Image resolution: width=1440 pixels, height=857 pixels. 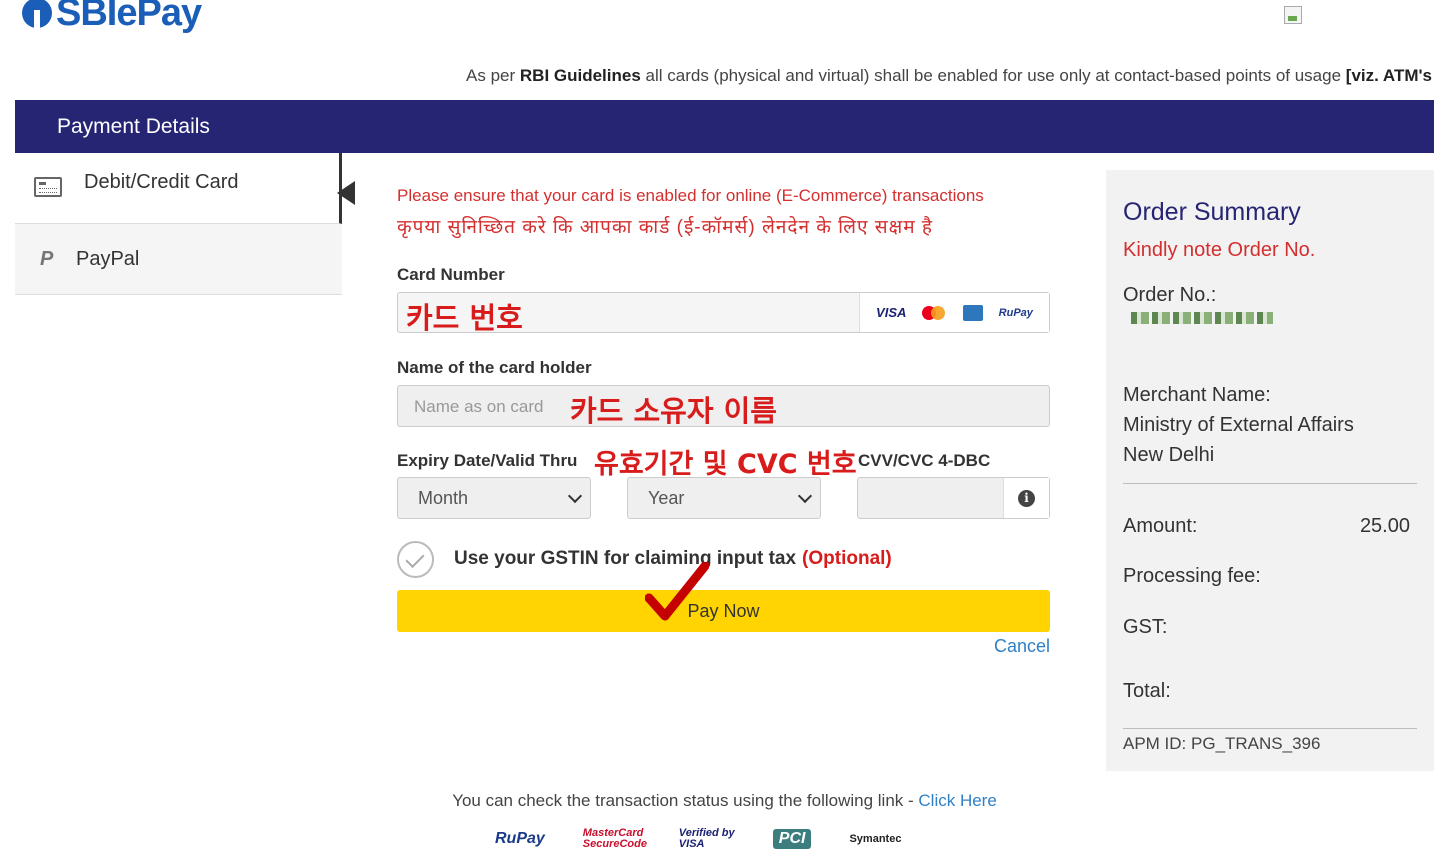 What do you see at coordinates (723, 313) in the screenshot?
I see `card-number-input: 카드 번호 VISA RuPay` at bounding box center [723, 313].